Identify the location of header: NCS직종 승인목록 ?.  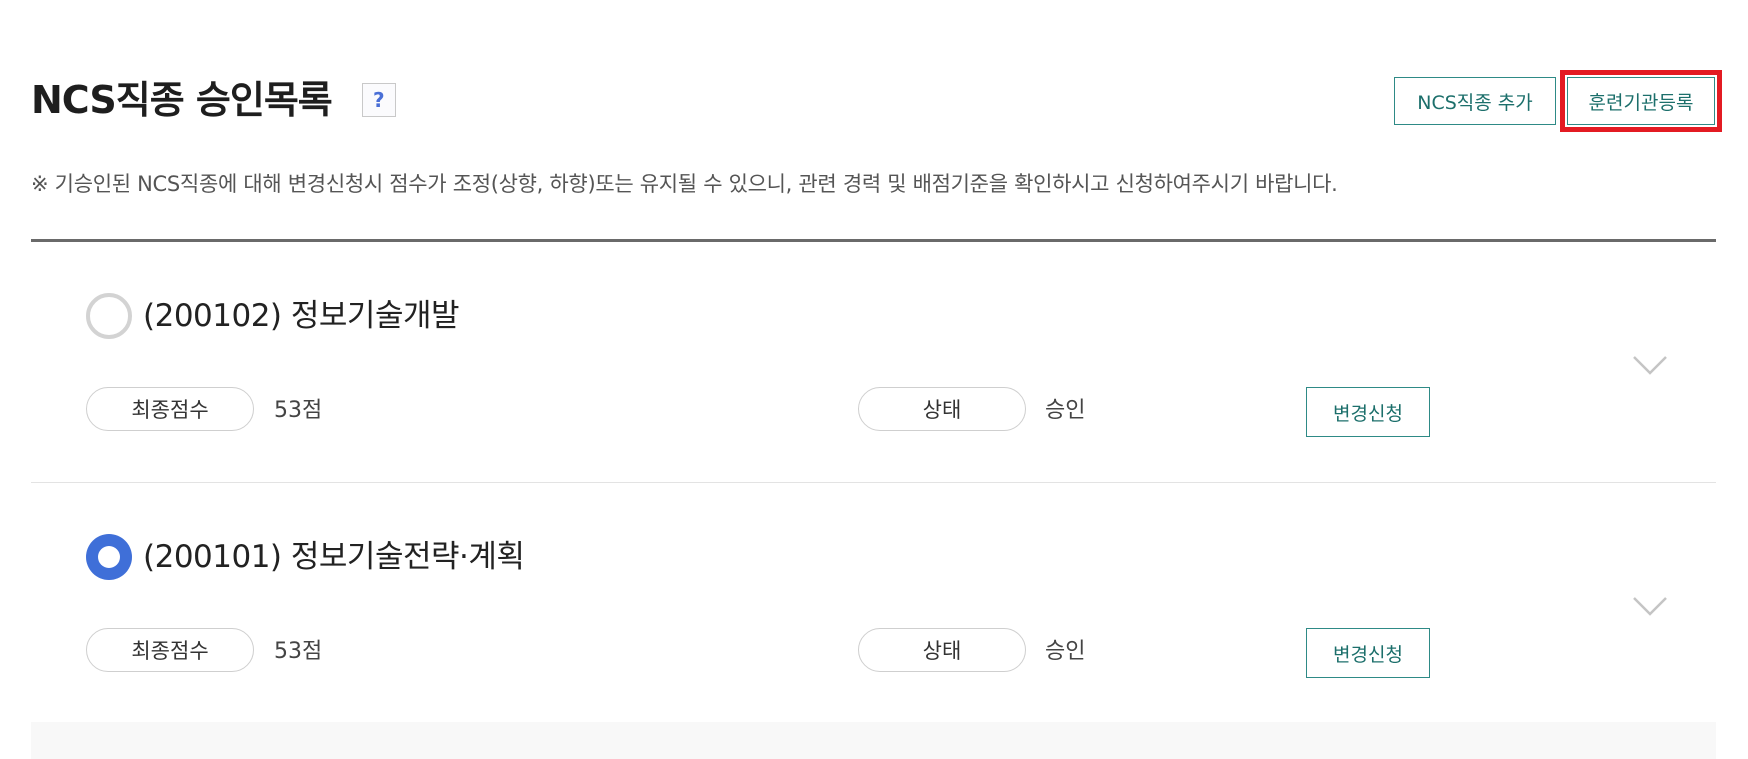
(213, 100).